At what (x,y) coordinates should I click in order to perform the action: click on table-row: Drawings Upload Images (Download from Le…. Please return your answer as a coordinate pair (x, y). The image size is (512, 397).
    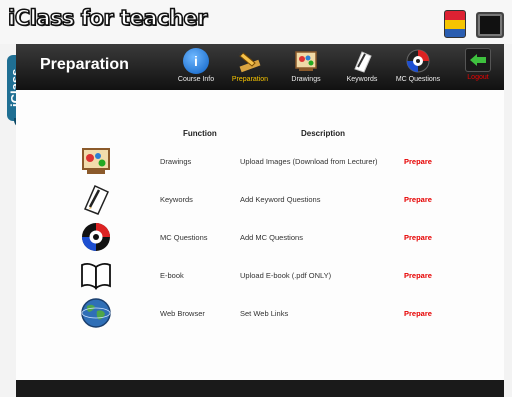
    Looking at the image, I should click on (256, 161).